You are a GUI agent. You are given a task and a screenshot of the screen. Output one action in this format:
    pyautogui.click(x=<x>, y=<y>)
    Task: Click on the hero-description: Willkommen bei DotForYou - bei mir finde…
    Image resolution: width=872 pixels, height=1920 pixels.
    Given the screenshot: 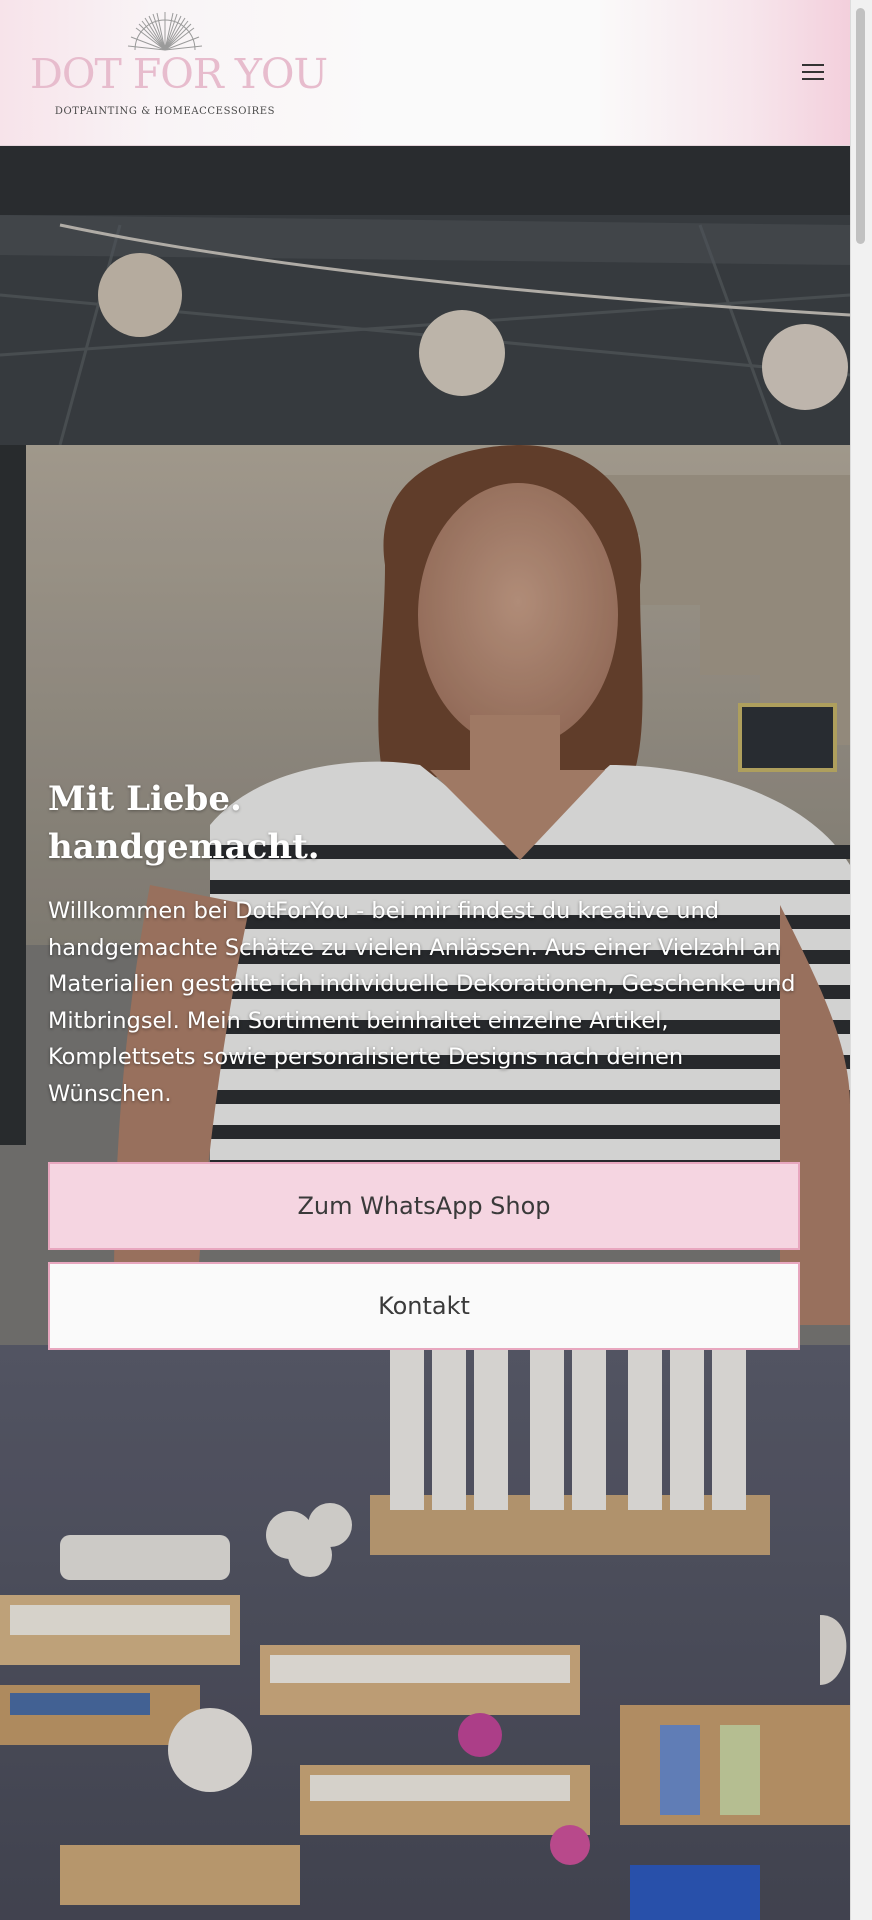 What is the action you would take?
    pyautogui.click(x=422, y=1002)
    